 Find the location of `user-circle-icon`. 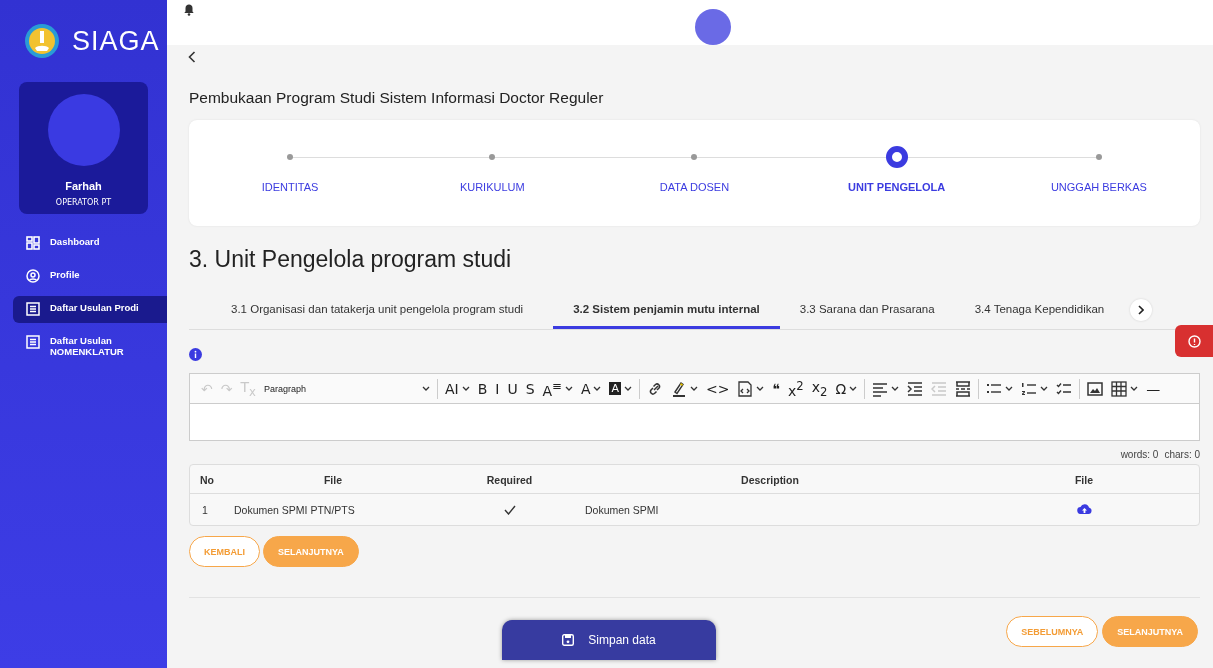

user-circle-icon is located at coordinates (33, 276).